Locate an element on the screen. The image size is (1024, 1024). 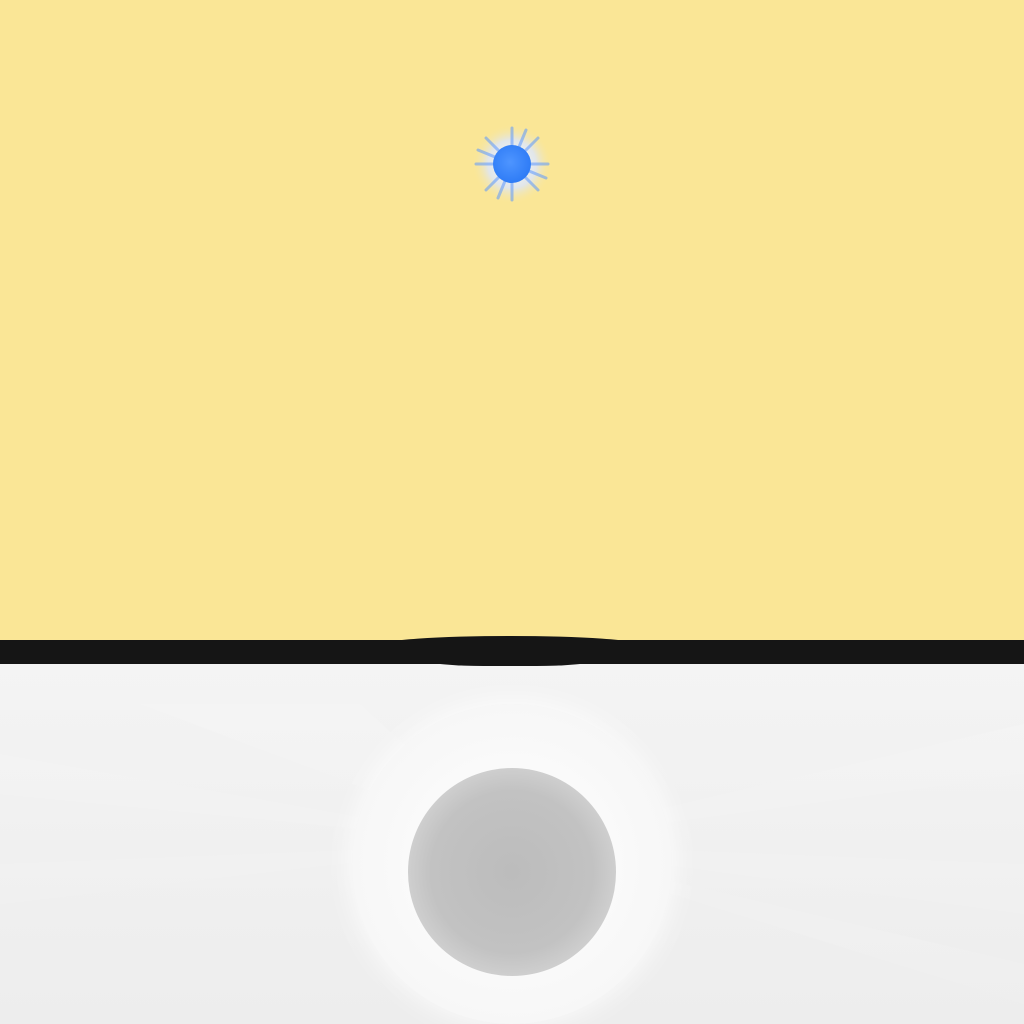
glowing-ball-icon is located at coordinates (512, 164).